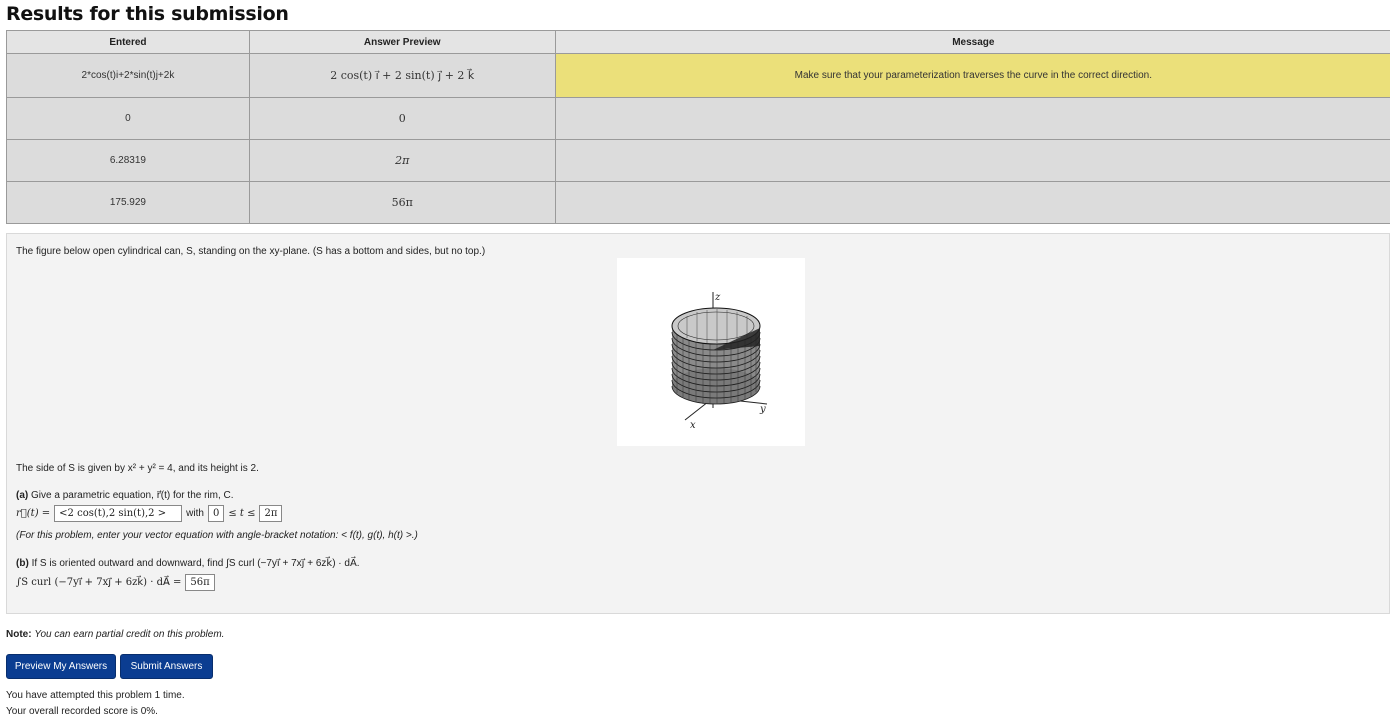 The width and height of the screenshot is (1390, 724). I want to click on entered-cell: 2*cos(t)i+2*sin(t)j+2k, so click(128, 75).